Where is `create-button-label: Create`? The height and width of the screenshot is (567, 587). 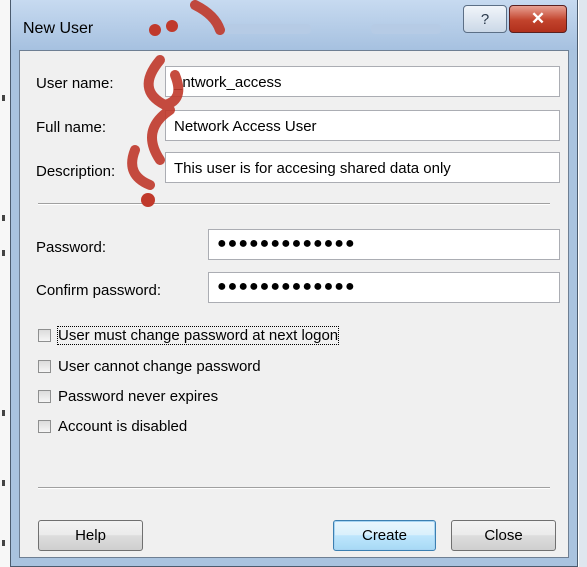
create-button-label: Create is located at coordinates (384, 535).